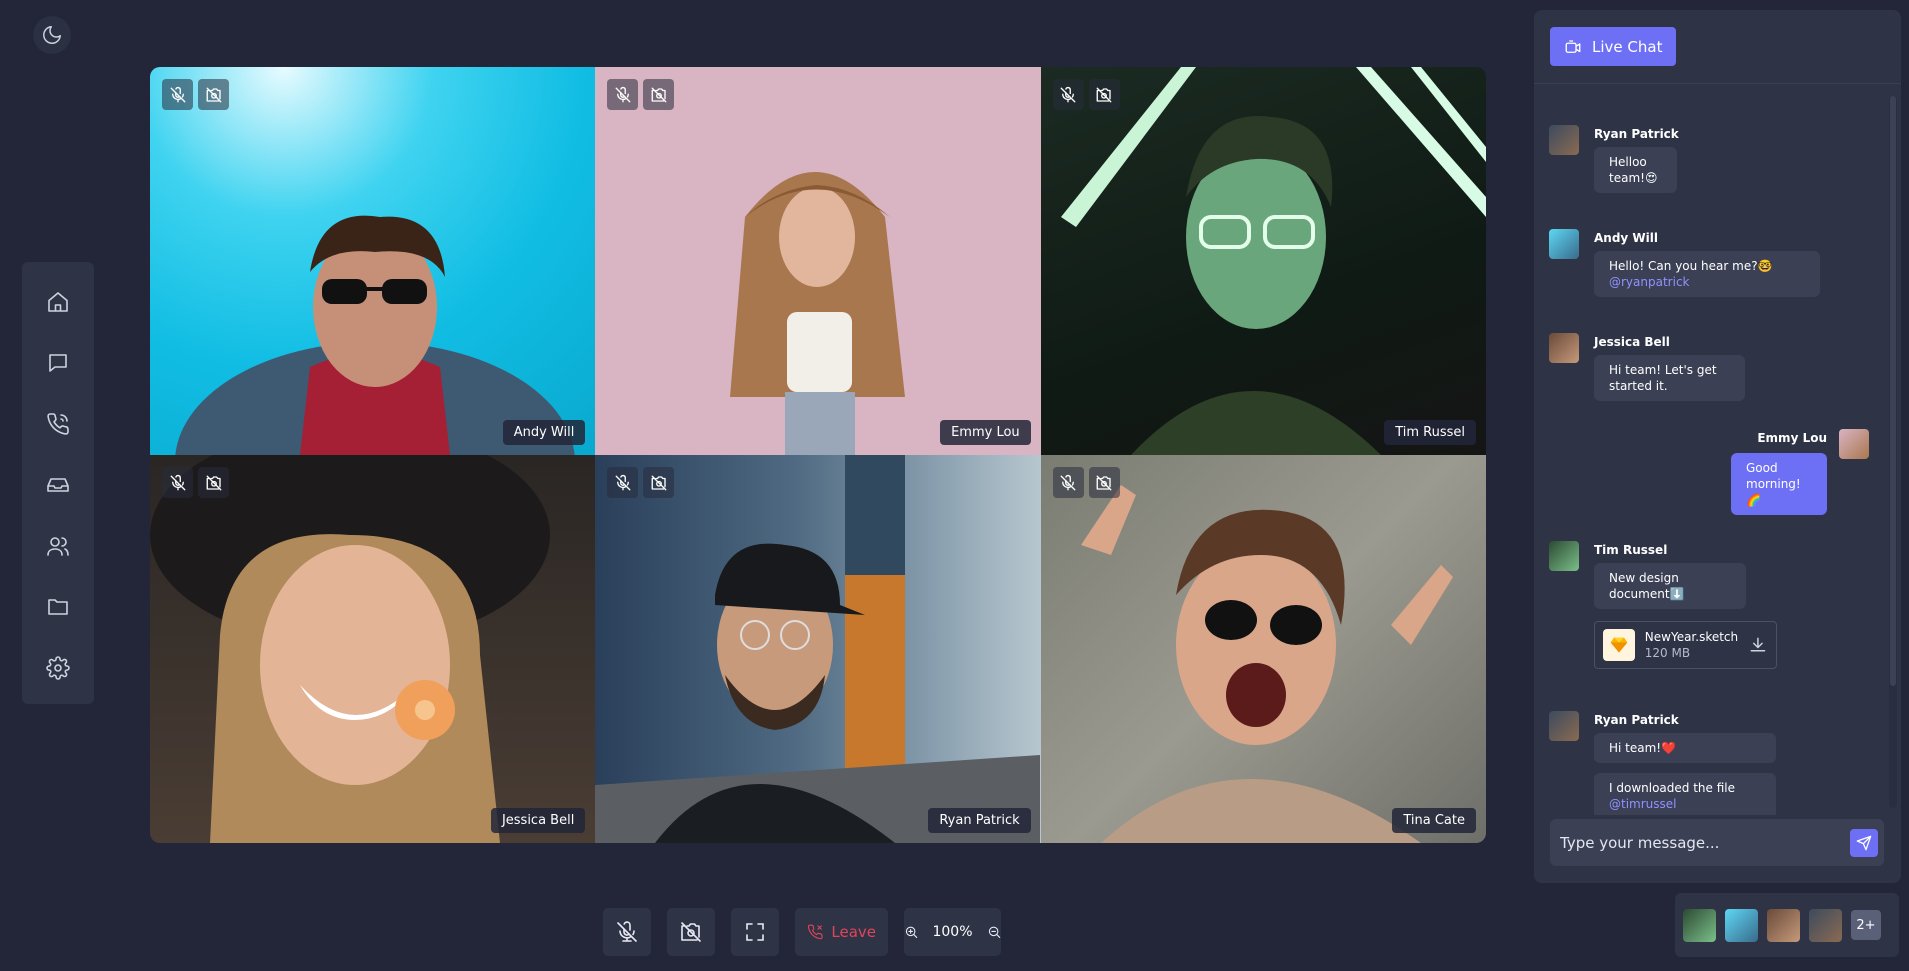  I want to click on nav-calls, so click(58, 424).